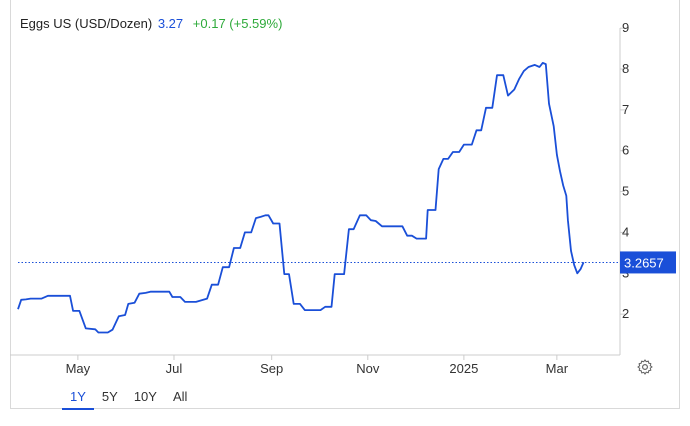 This screenshot has height=426, width=690. What do you see at coordinates (625, 191) in the screenshot?
I see `y-tick-label: 5` at bounding box center [625, 191].